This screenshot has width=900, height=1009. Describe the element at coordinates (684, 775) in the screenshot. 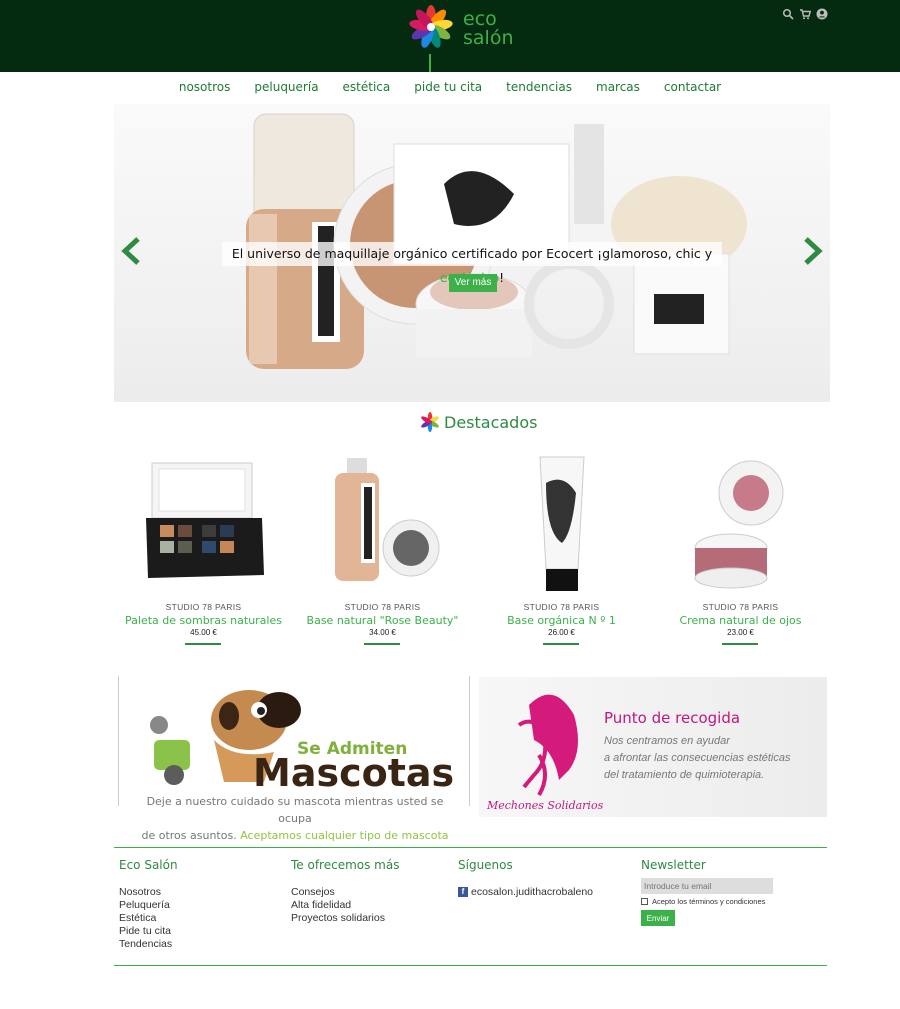

I see `pickup-line3: del tratamiento de quimioterapia.` at that location.